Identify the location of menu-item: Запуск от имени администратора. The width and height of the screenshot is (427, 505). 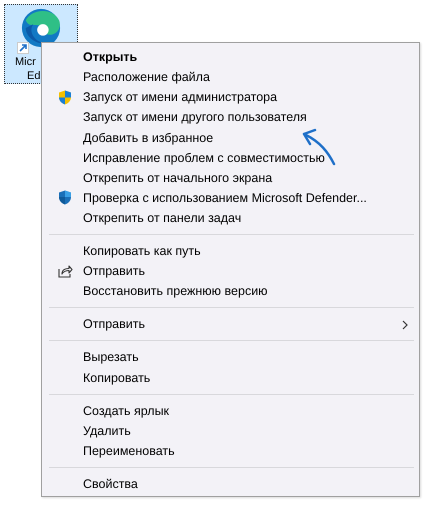
(230, 97).